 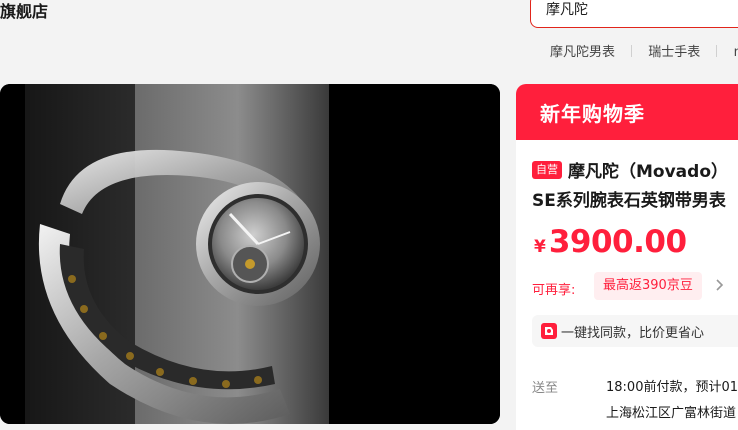 What do you see at coordinates (641, 9) in the screenshot?
I see `search-input` at bounding box center [641, 9].